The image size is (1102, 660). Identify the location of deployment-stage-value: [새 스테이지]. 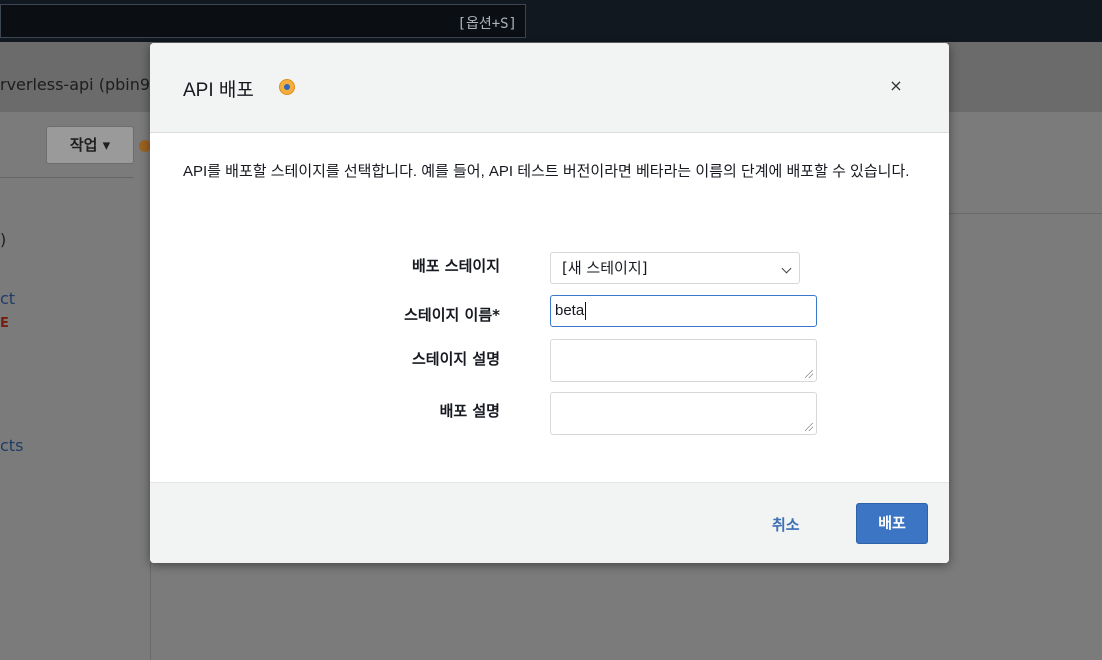
(605, 268).